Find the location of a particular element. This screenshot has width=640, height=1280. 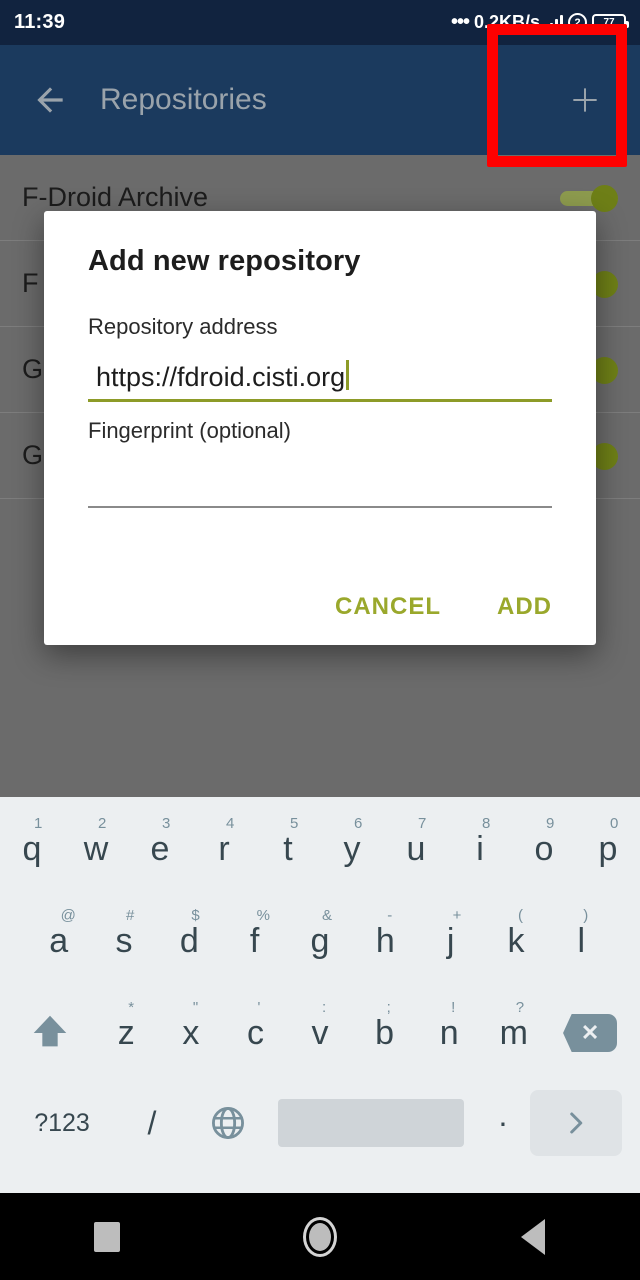

key-label: f is located at coordinates (254, 941).